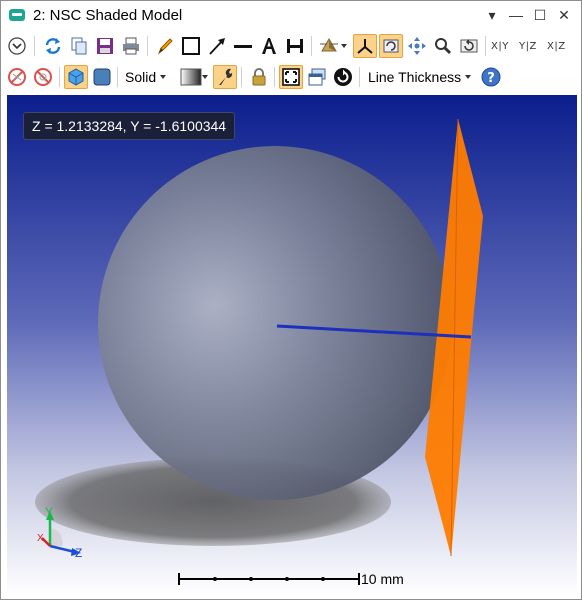  I want to click on reset-view-button, so click(469, 46).